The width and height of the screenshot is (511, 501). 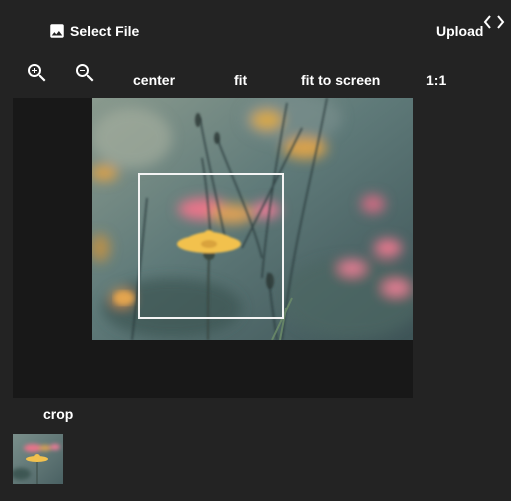 I want to click on zoom-out-button, so click(x=85, y=73).